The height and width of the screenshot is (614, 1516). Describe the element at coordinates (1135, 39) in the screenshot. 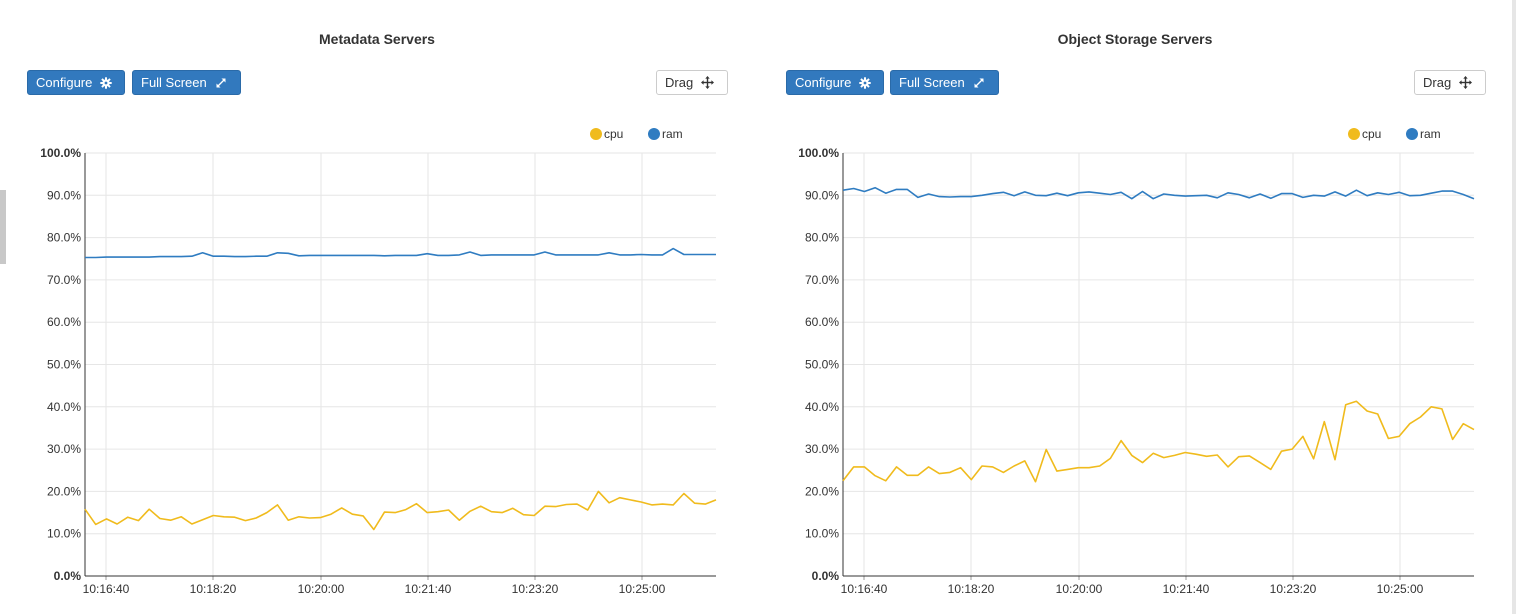

I see `panel-title: Object Storage Servers` at that location.